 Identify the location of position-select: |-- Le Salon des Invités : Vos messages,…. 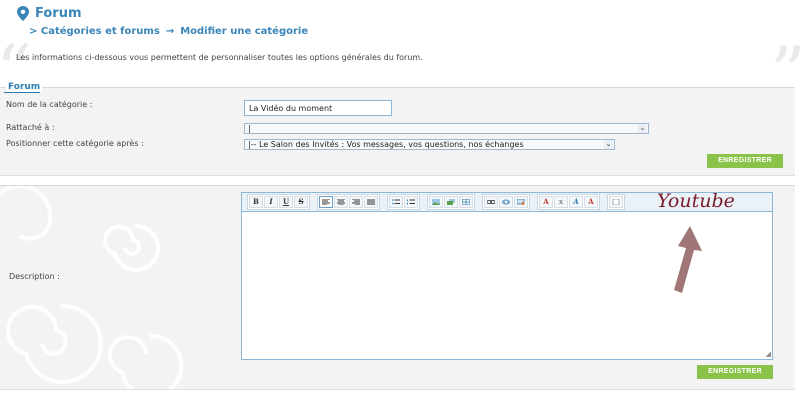
(429, 144).